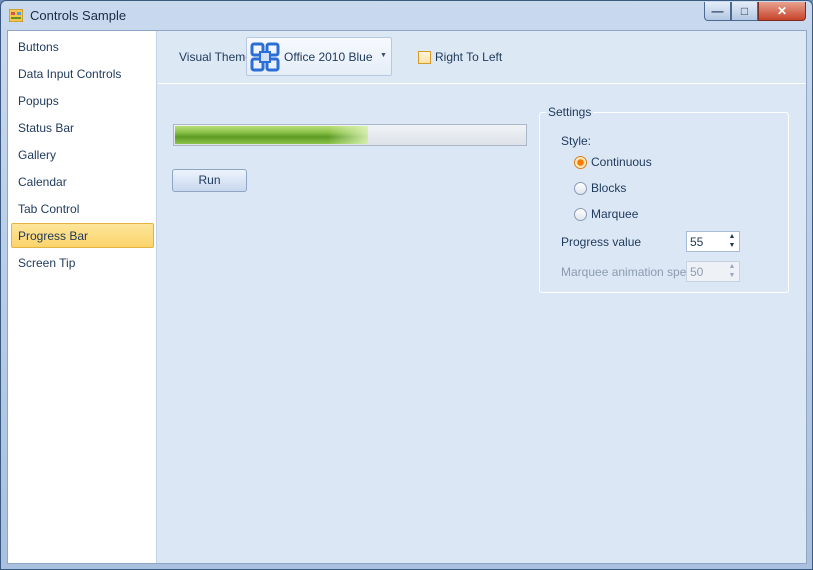  I want to click on title-bar: Controls Sample — □ ✕, so click(406, 15).